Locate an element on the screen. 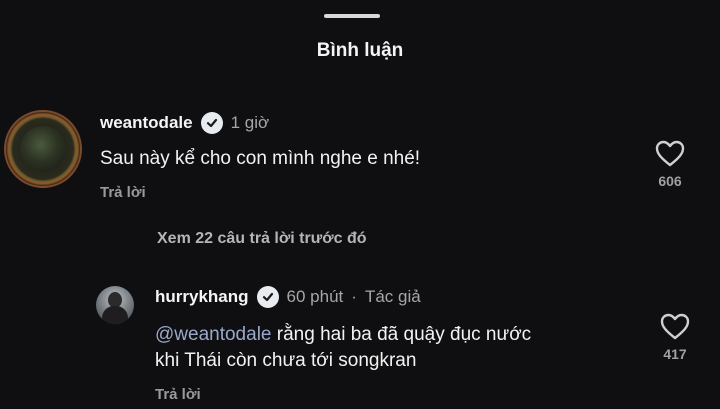 This screenshot has width=720, height=409. view-previous-replies-button: Xem 22 câu trả lời trước đó is located at coordinates (262, 239).